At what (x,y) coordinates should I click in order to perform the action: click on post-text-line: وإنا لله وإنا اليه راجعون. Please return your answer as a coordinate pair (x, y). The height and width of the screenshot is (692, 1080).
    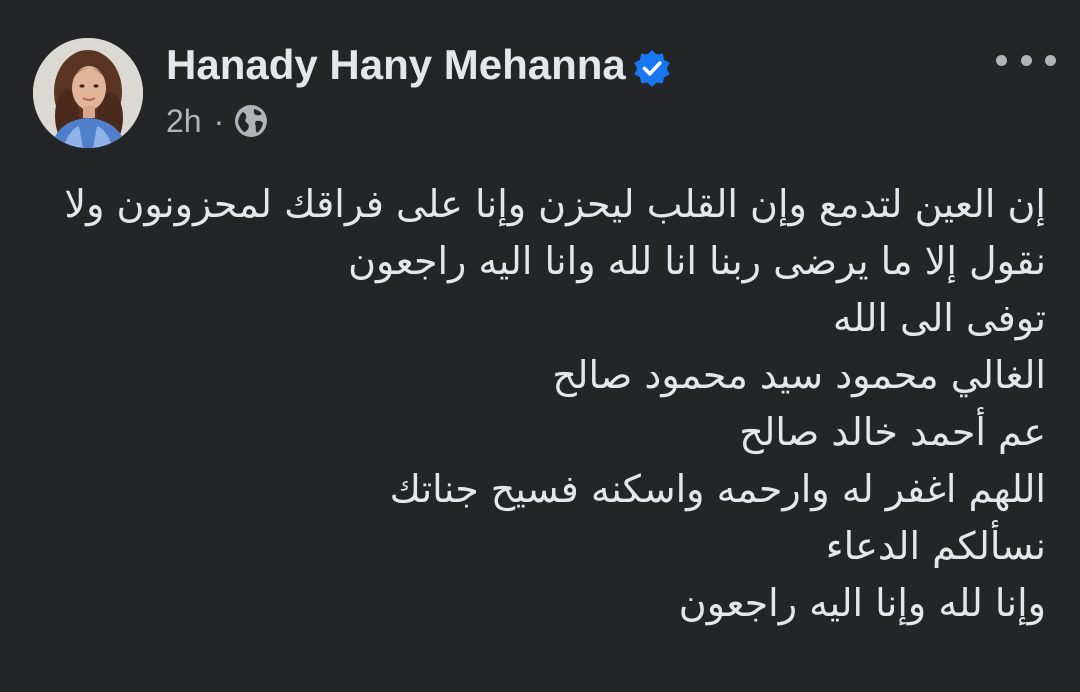
    Looking at the image, I should click on (862, 603).